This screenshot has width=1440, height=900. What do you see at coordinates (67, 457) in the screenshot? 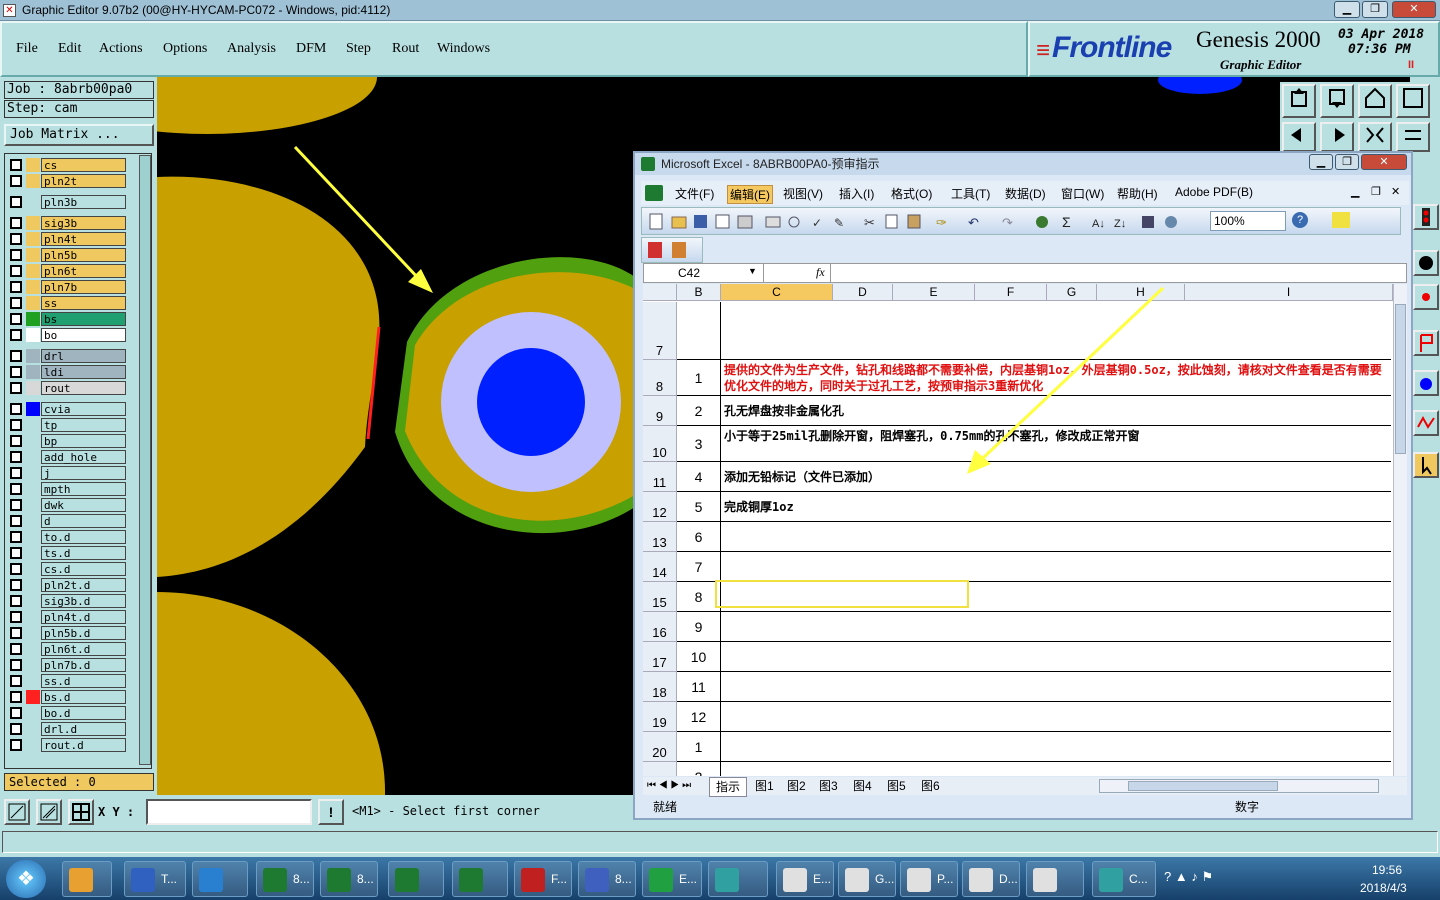
I see `layer-row-add-hole: add_hole` at bounding box center [67, 457].